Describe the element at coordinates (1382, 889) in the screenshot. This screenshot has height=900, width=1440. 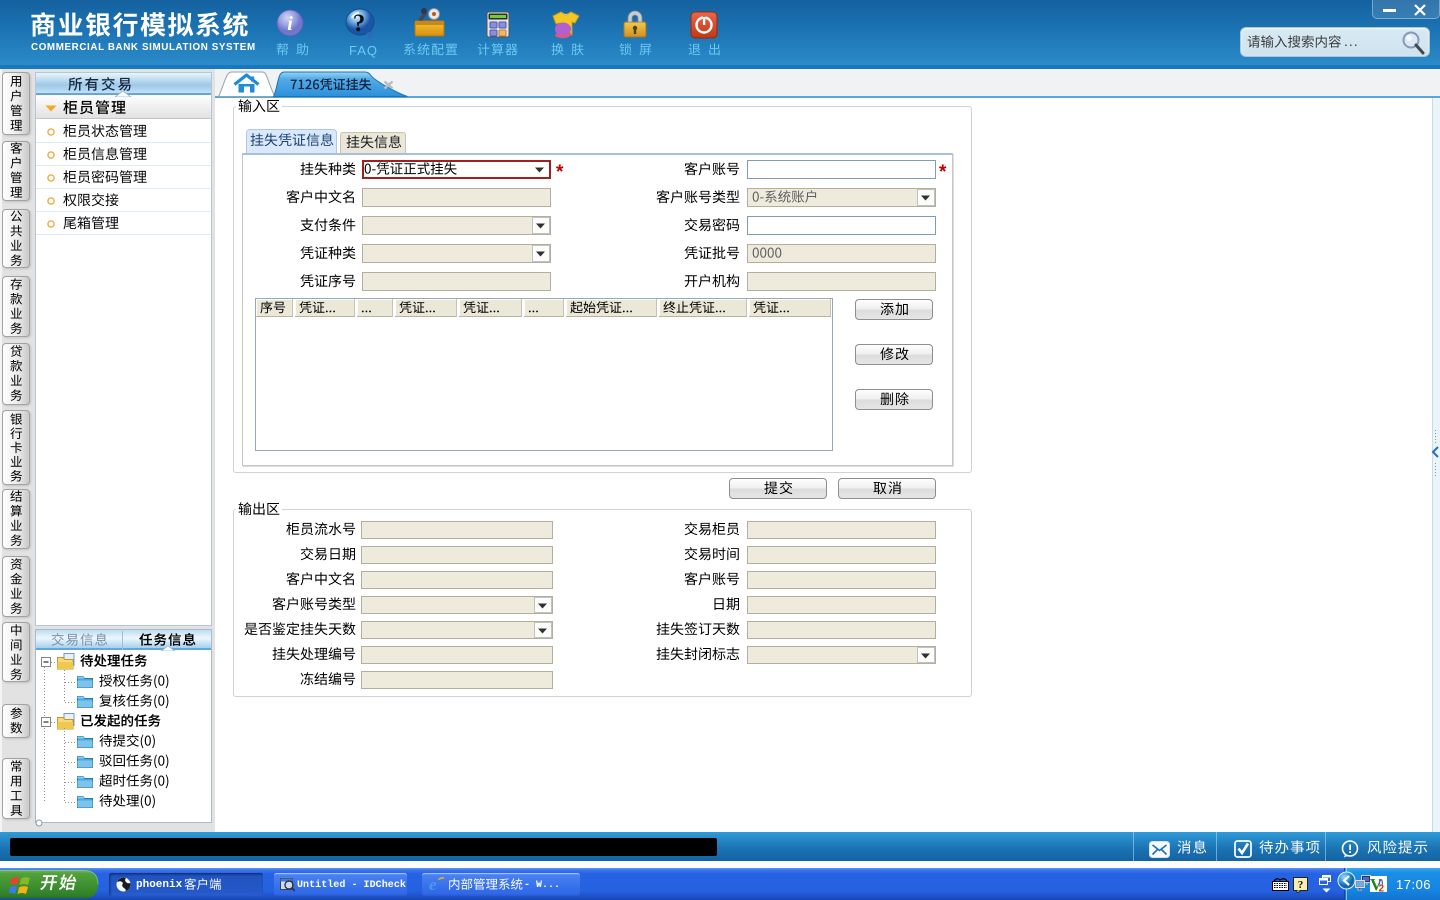
I see `svg-text: 2` at that location.